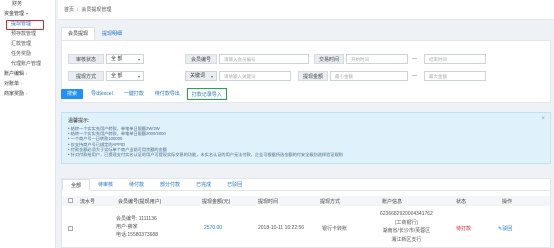 The image size is (554, 248). What do you see at coordinates (329, 59) in the screenshot?
I see `time-label: 交易时间` at bounding box center [329, 59].